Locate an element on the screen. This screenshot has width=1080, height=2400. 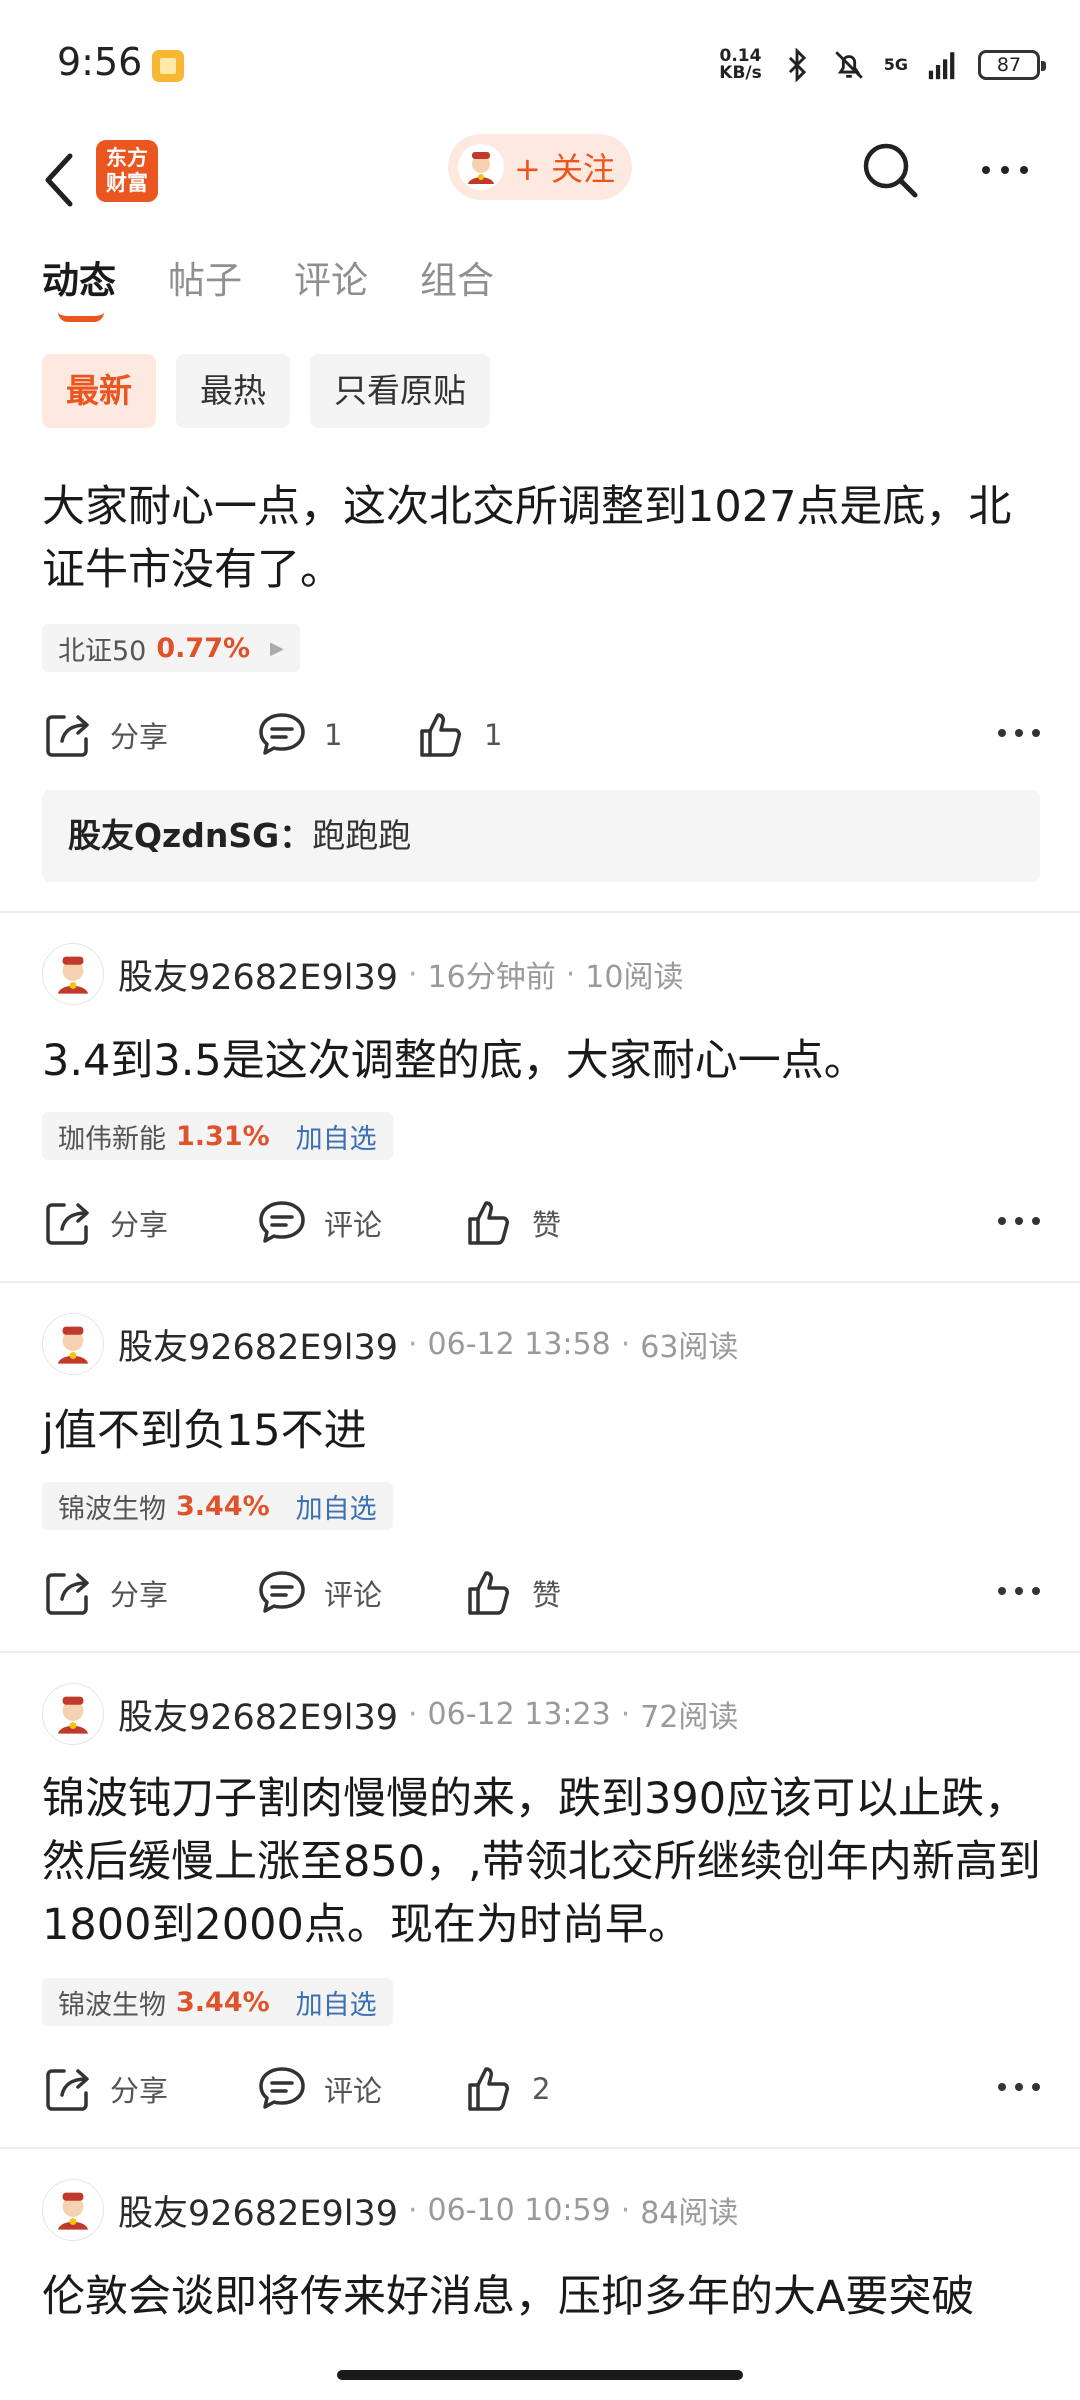
tab-indicator is located at coordinates (81, 317).